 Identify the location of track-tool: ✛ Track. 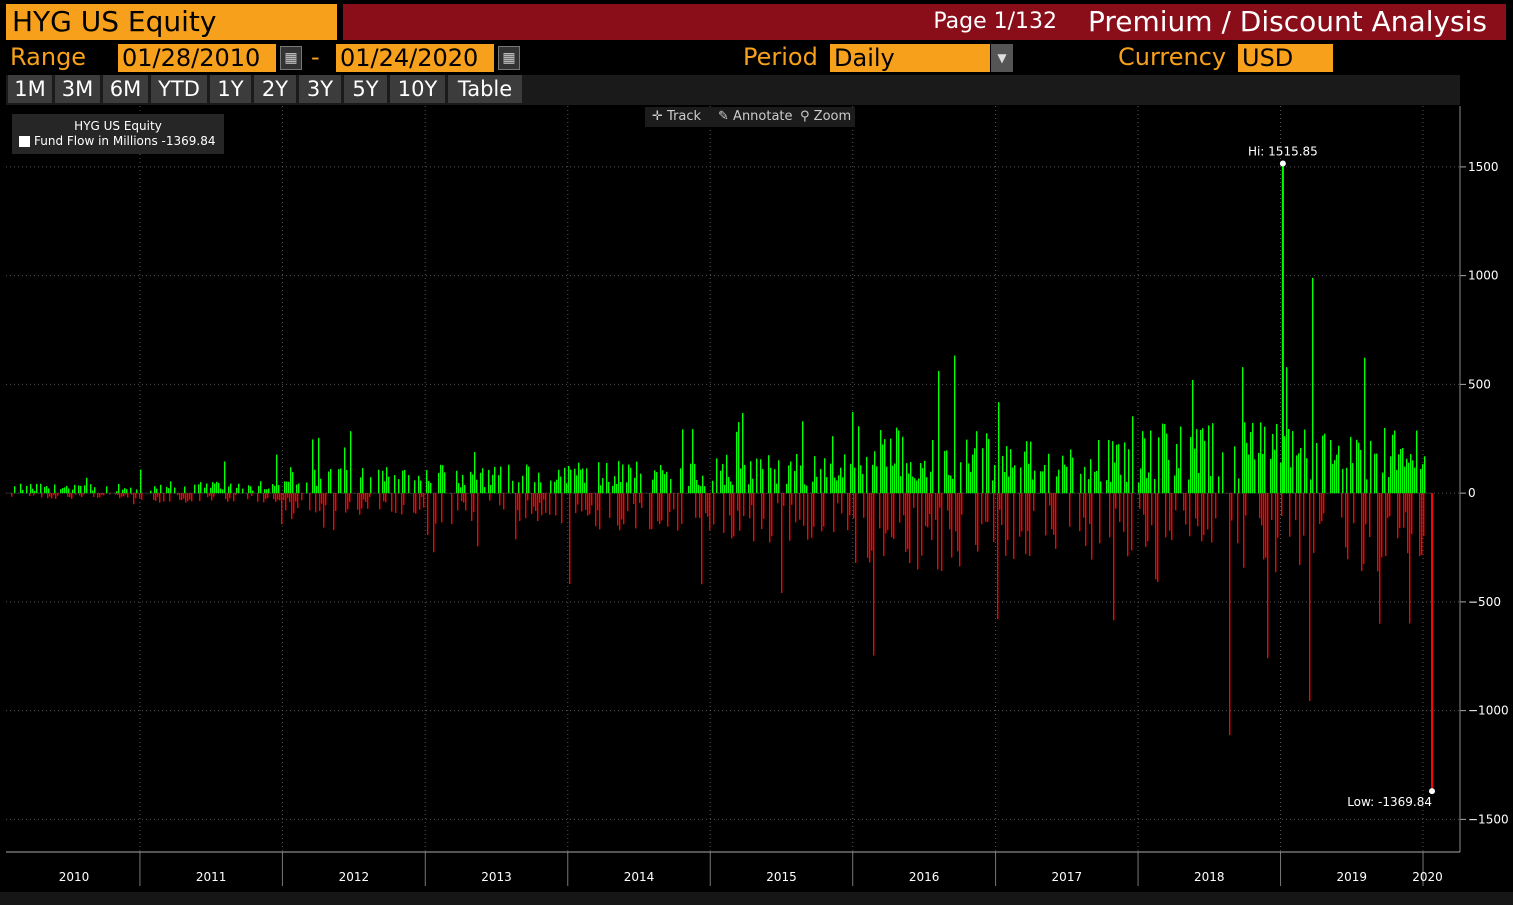
(676, 116).